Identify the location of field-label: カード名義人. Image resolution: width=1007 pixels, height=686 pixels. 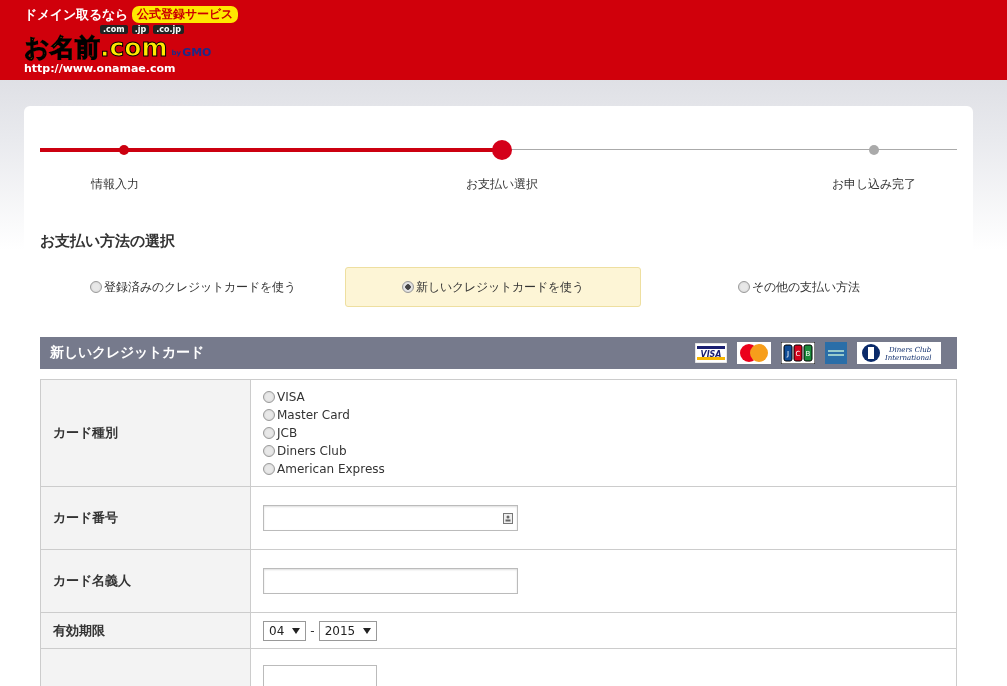
(92, 581).